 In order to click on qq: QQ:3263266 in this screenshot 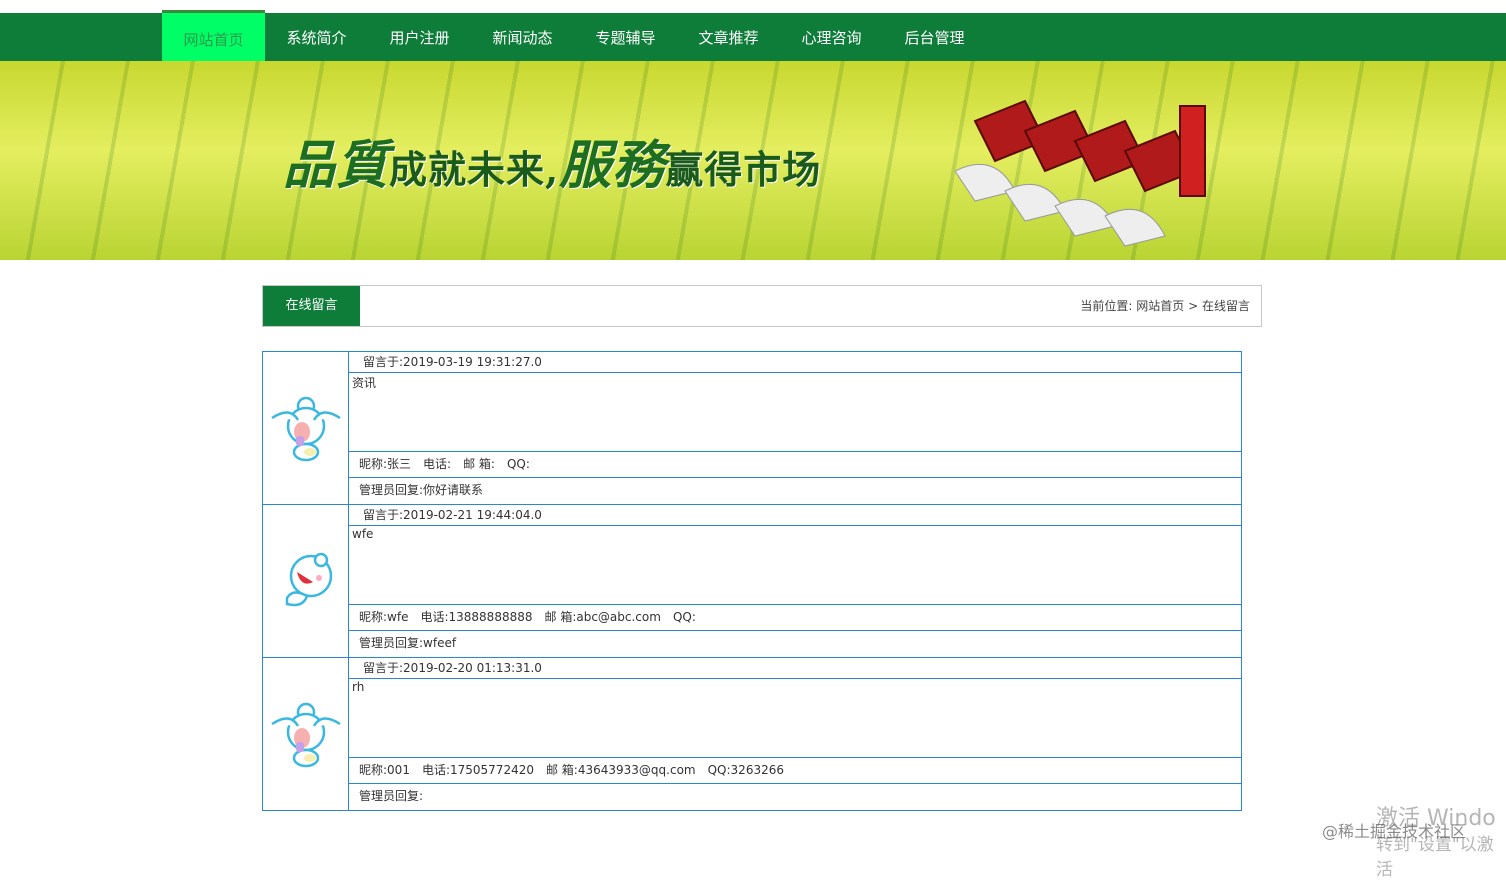, I will do `click(745, 770)`.